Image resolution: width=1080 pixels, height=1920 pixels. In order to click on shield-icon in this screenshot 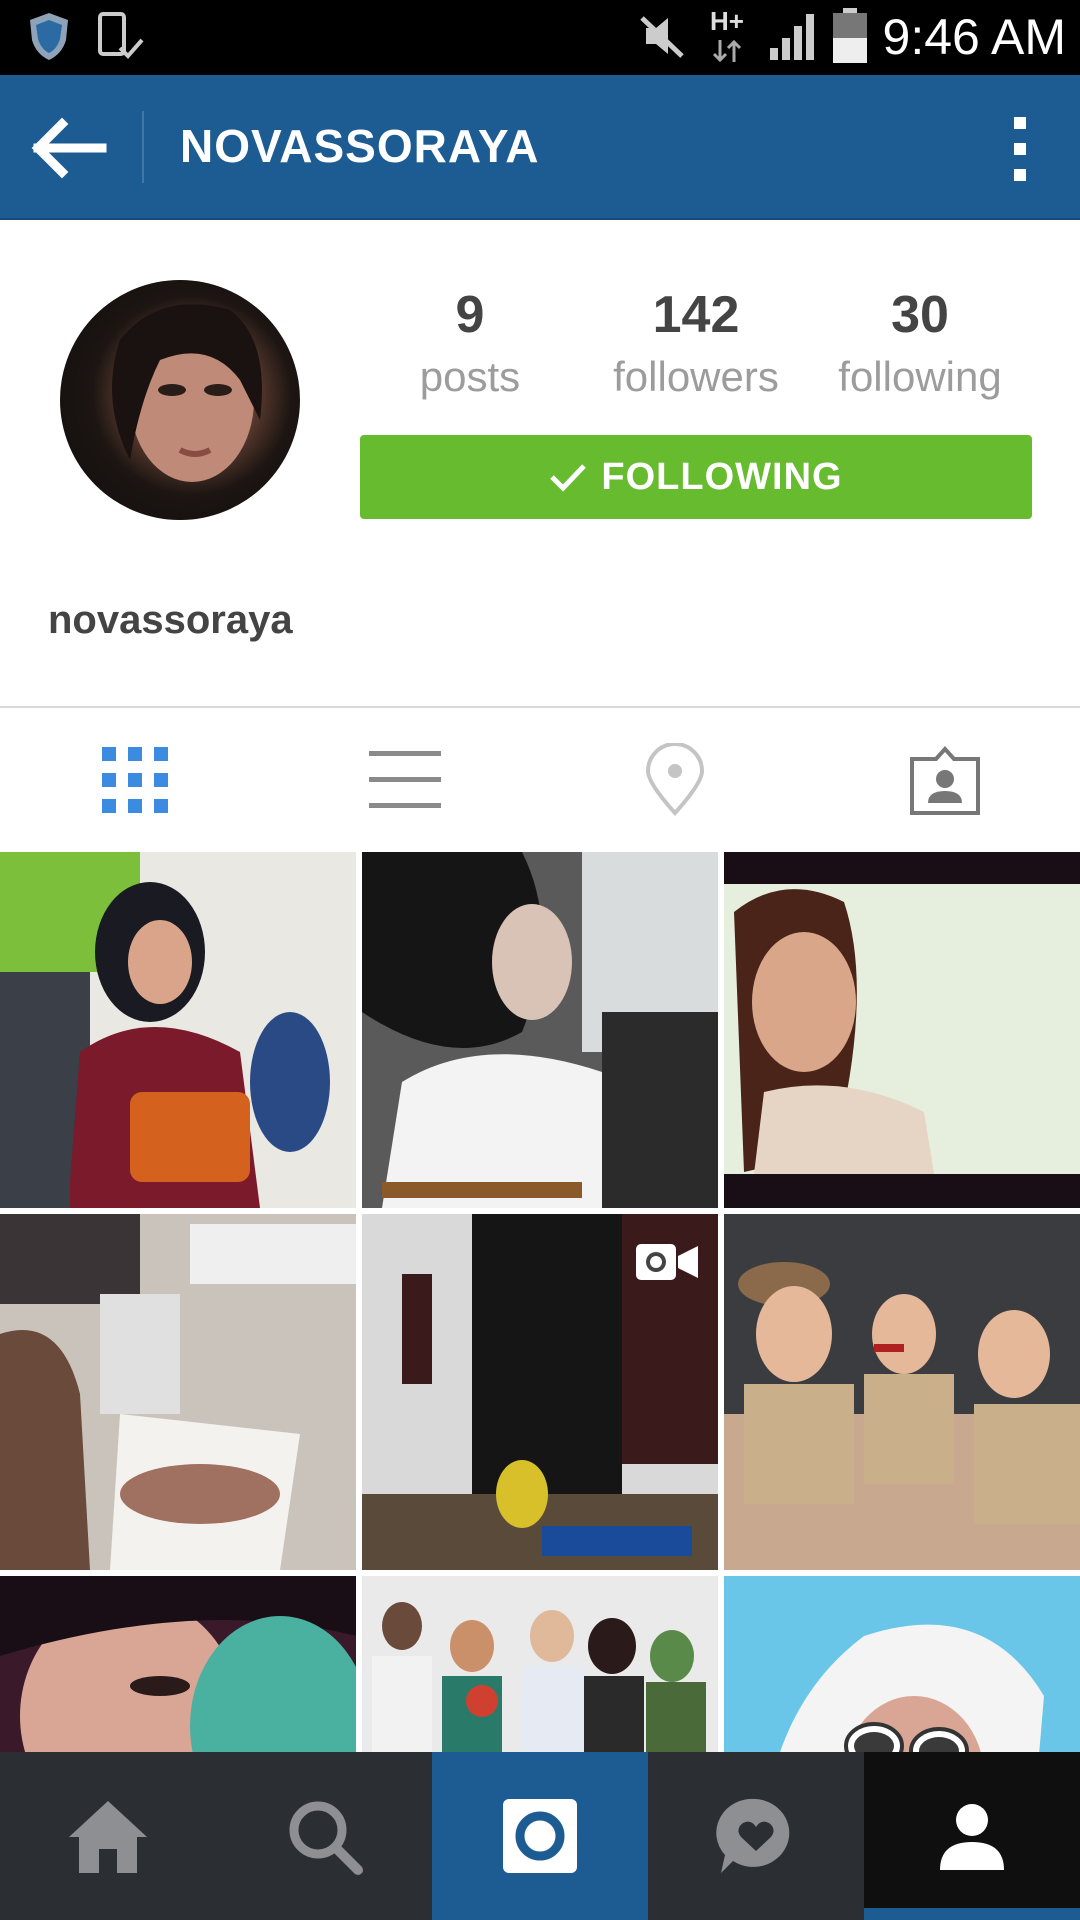, I will do `click(49, 36)`.